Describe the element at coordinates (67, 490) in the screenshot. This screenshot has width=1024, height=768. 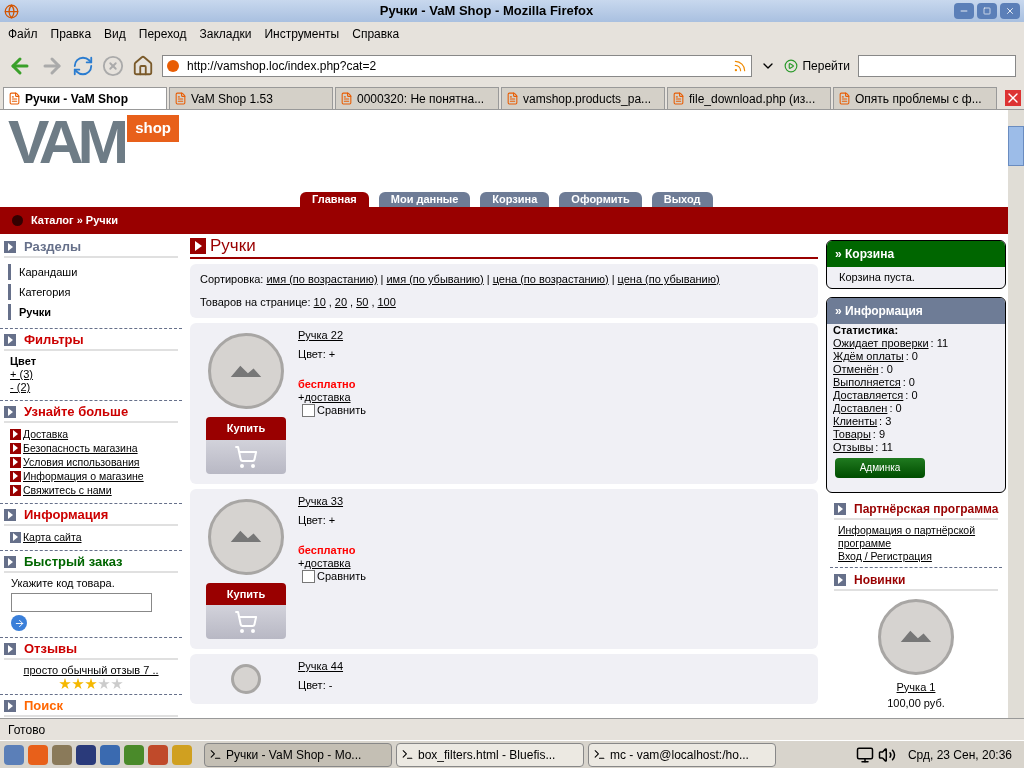
I see `info-link: Свяжитесь с нами` at that location.